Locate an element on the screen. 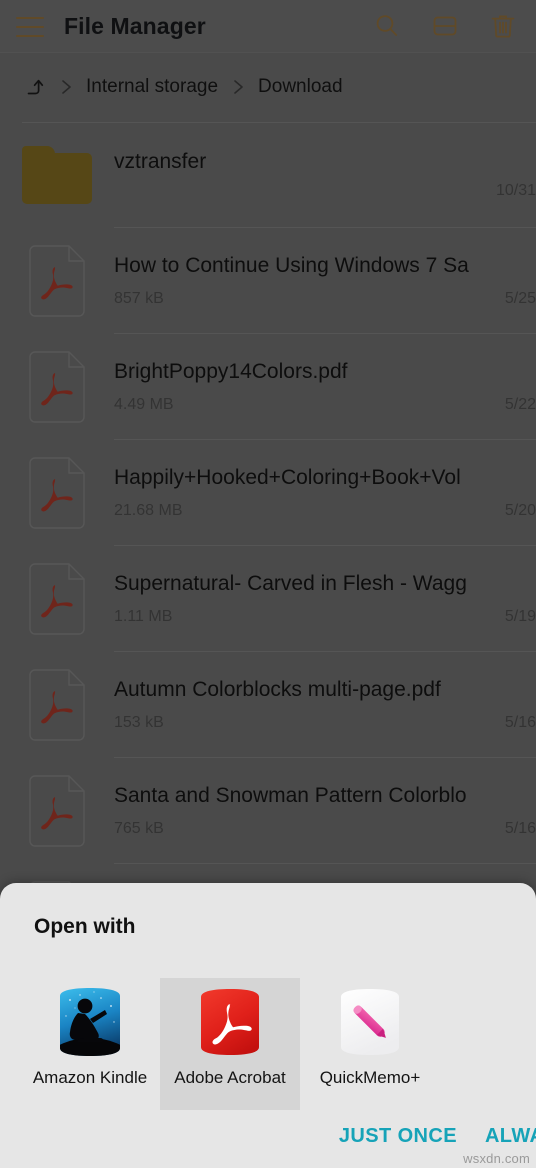  file-date: 5/25 is located at coordinates (520, 298).